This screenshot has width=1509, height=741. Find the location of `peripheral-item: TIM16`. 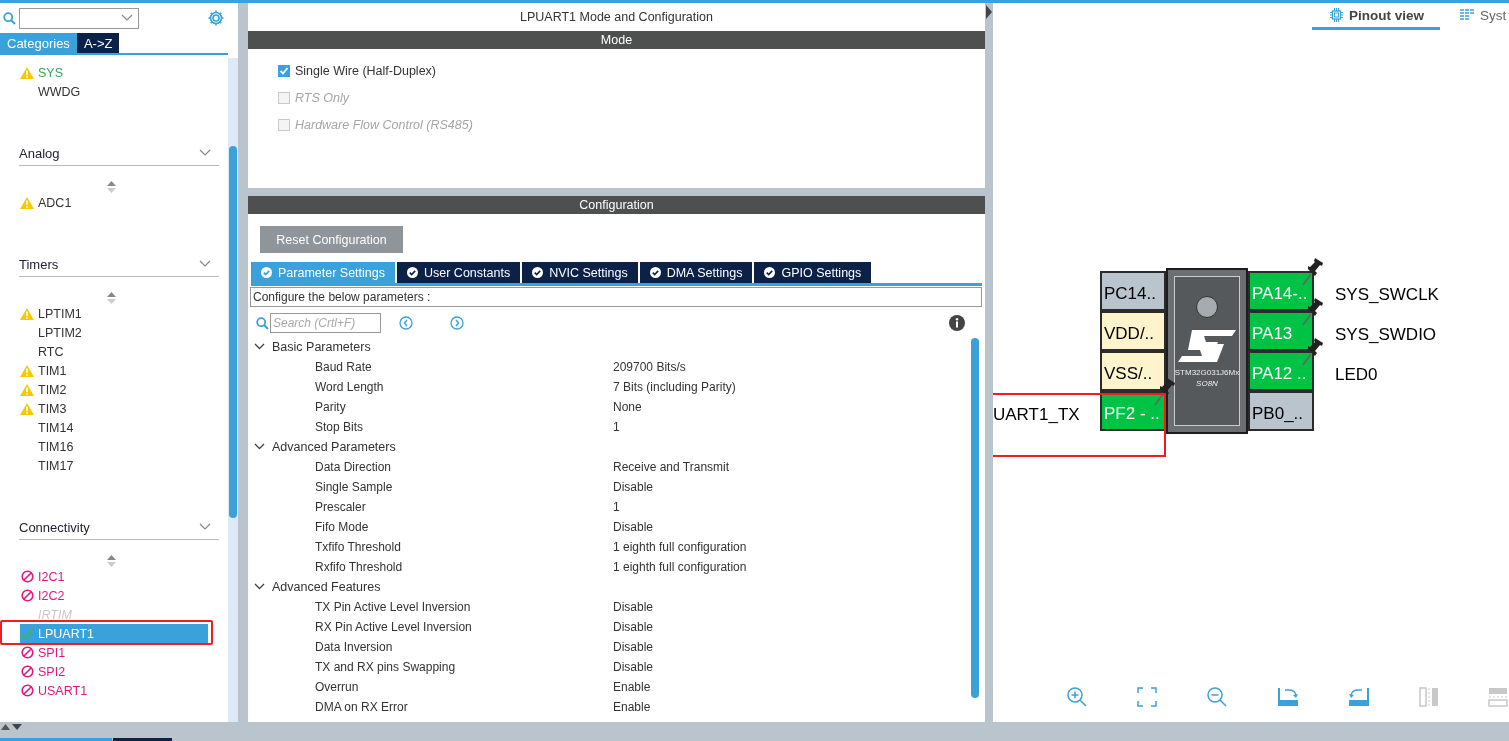

peripheral-item: TIM16 is located at coordinates (114, 446).